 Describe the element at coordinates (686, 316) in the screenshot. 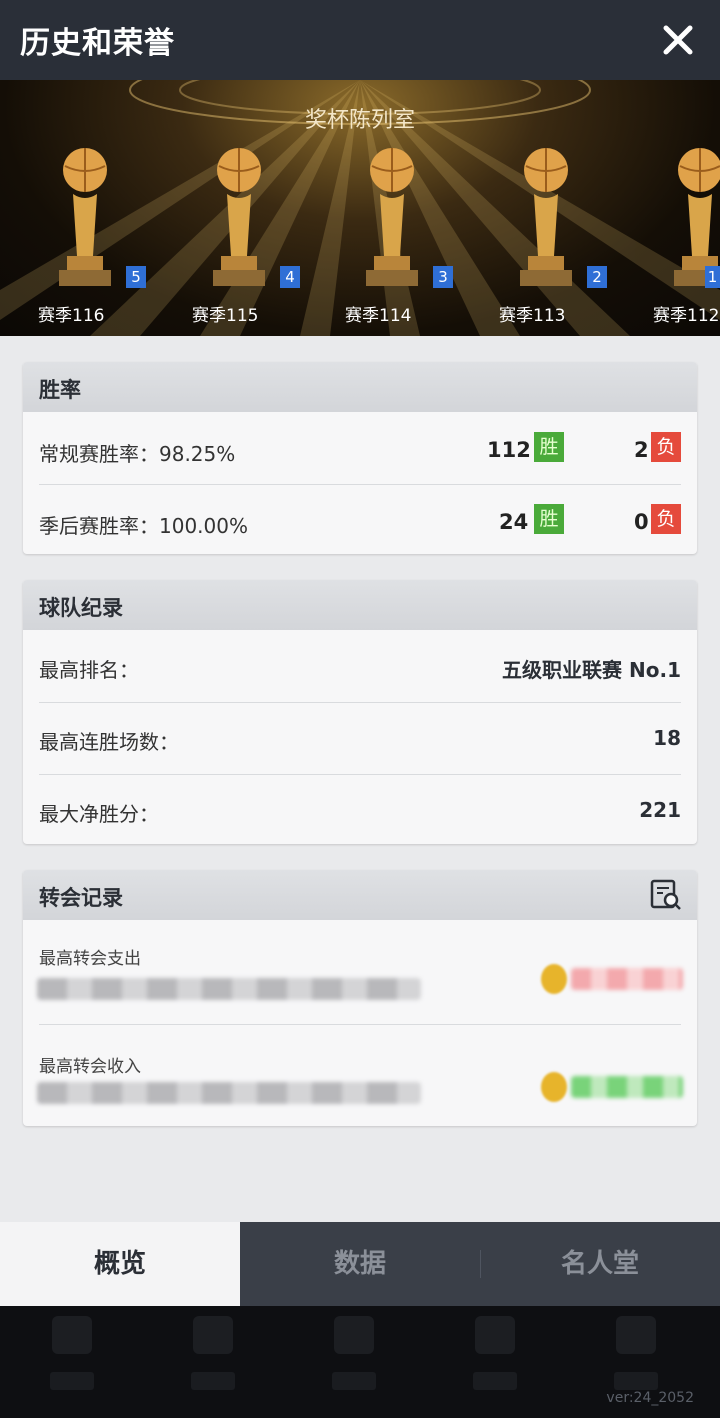

I see `season-label: 赛季112` at that location.